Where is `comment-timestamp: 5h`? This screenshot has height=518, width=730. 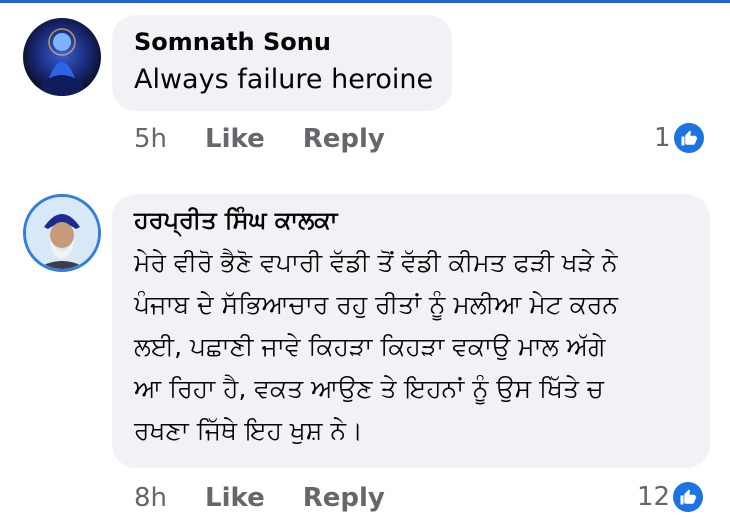
comment-timestamp: 5h is located at coordinates (150, 139).